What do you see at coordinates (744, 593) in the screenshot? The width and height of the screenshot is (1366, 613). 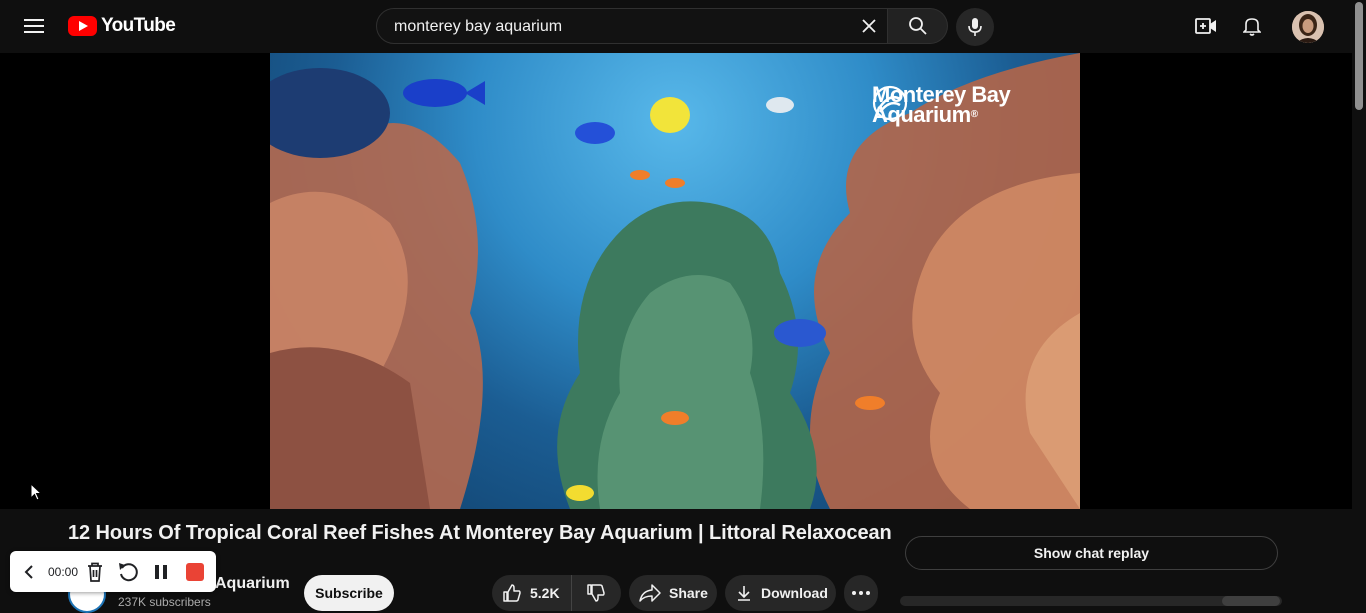 I see `download-icon` at bounding box center [744, 593].